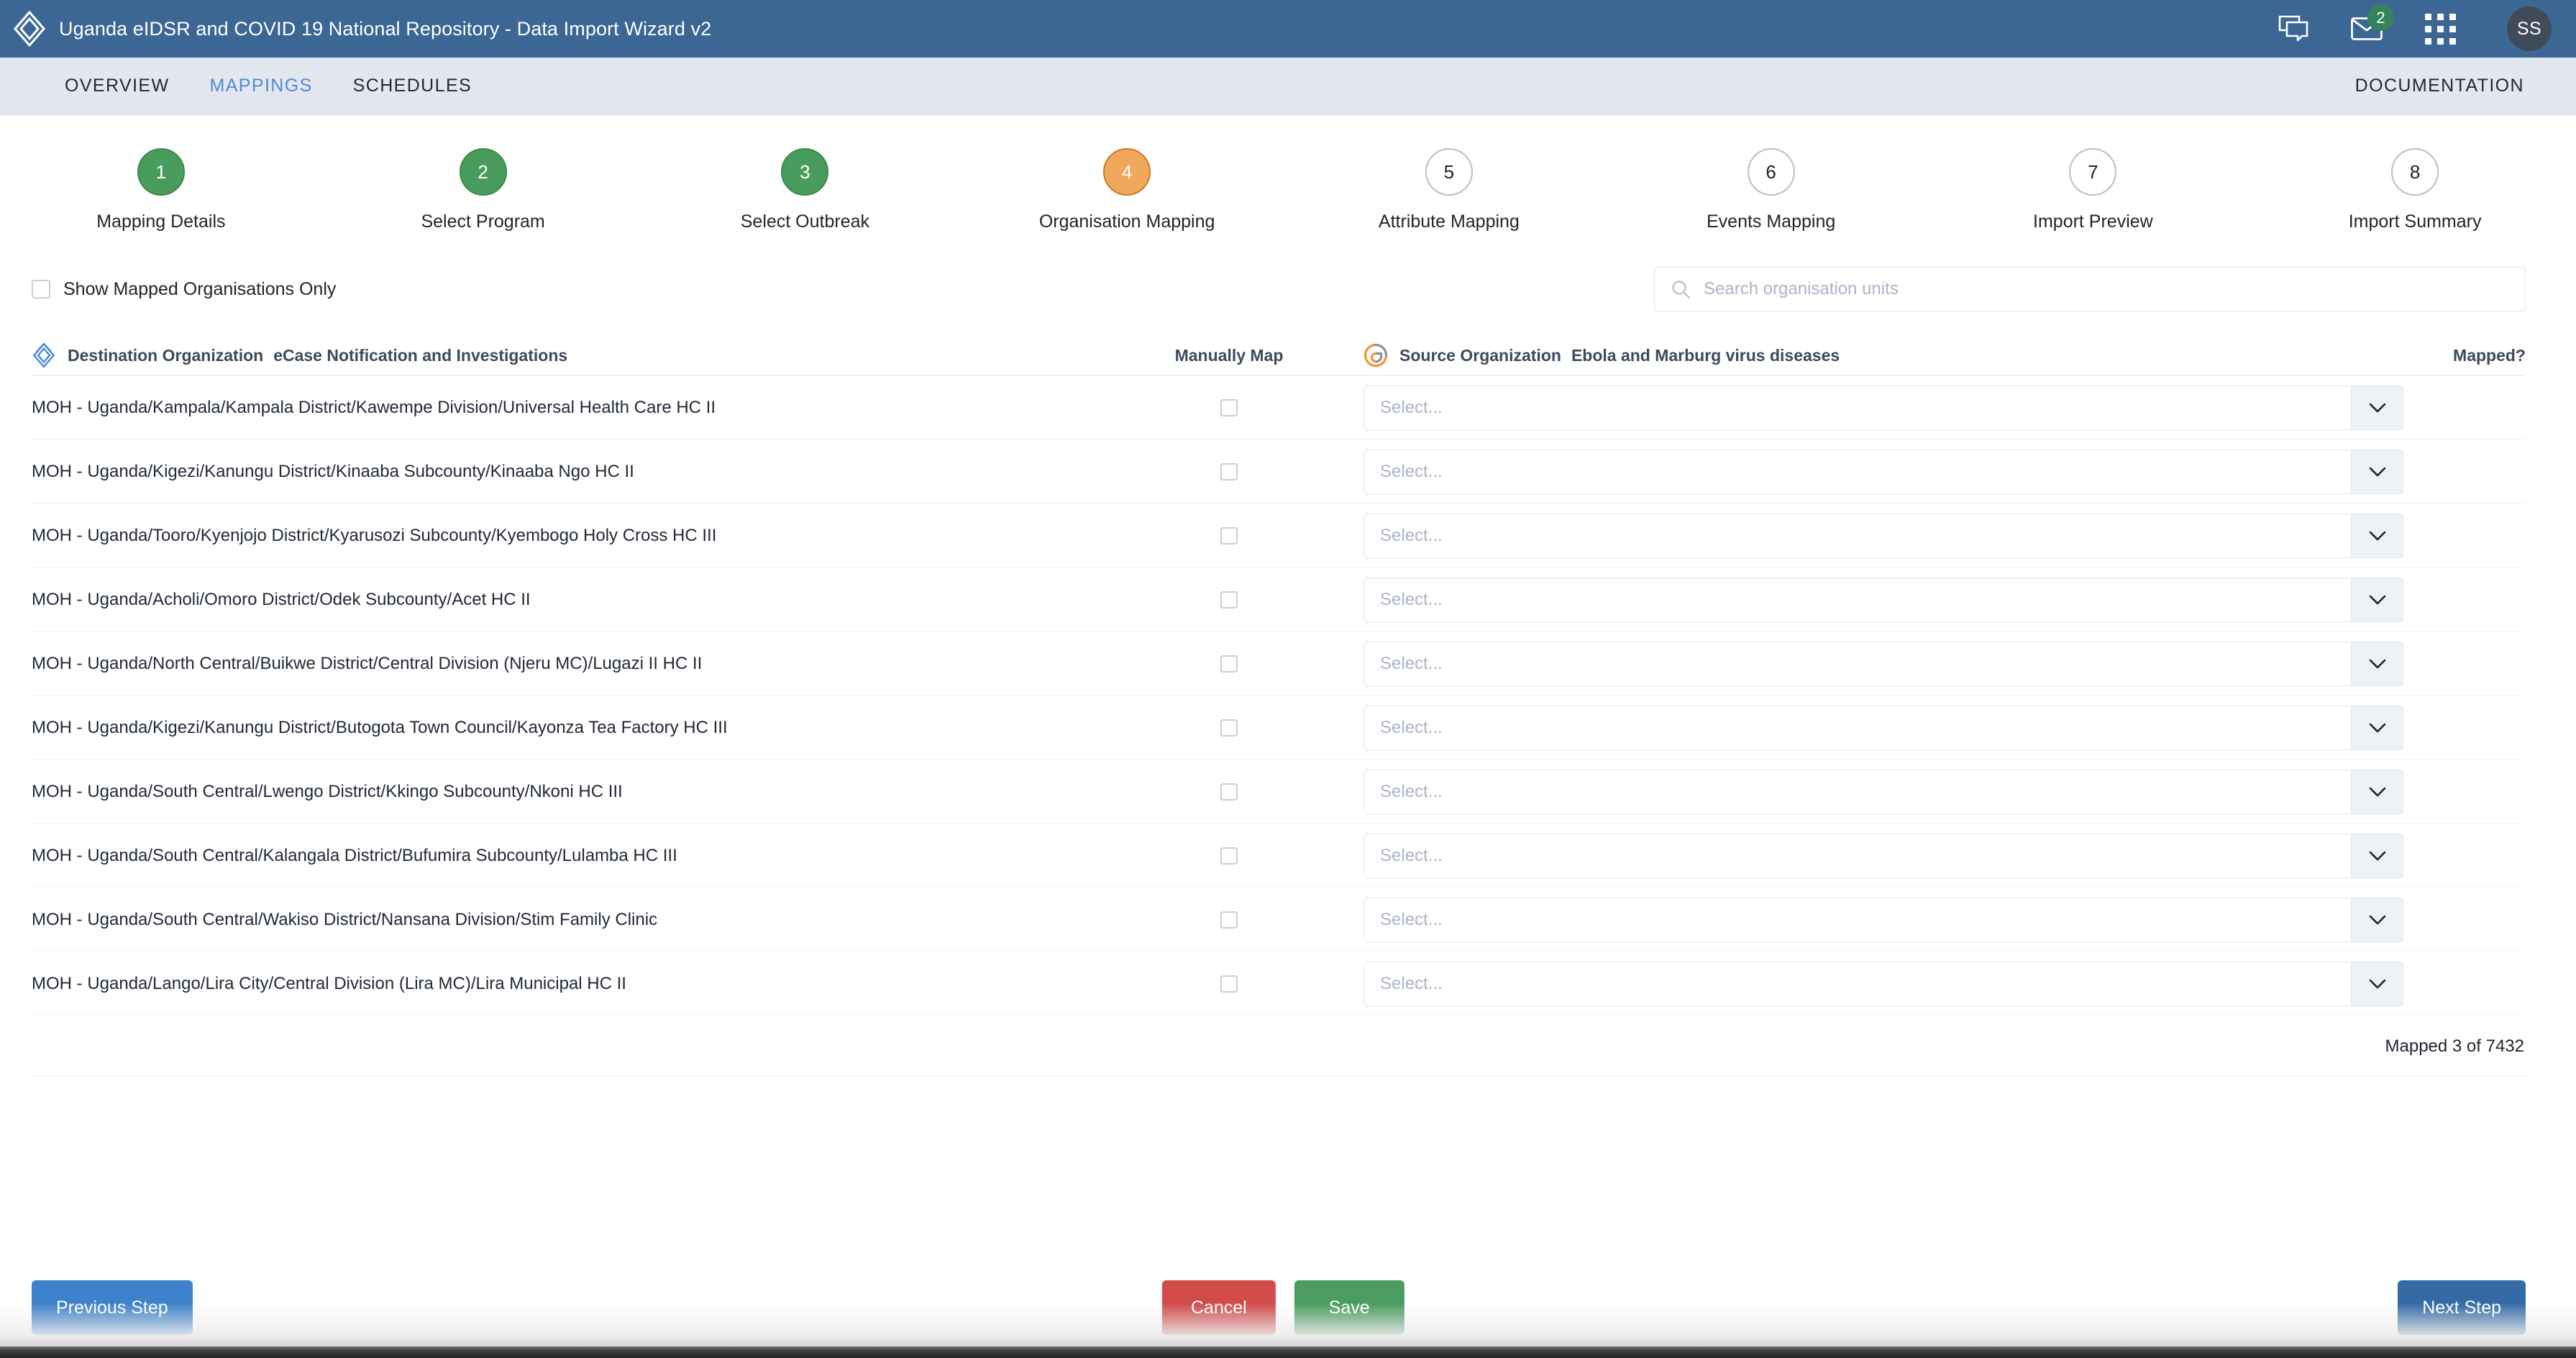  Describe the element at coordinates (1279, 1076) in the screenshot. I see `table-footer-divider` at that location.